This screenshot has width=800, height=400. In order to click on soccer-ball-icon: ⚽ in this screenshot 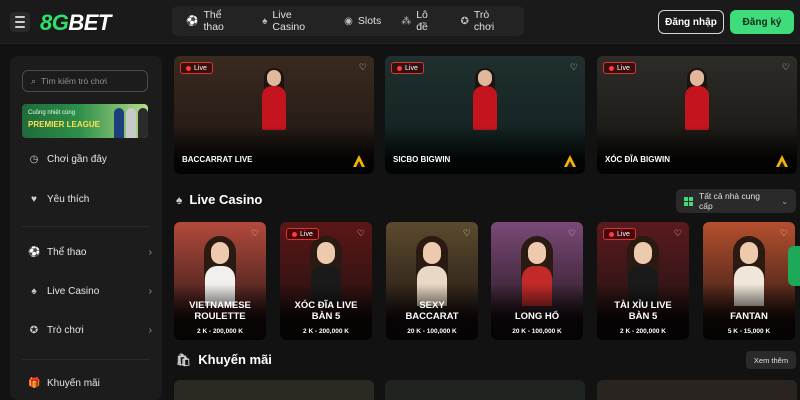, I will do `click(192, 21)`.